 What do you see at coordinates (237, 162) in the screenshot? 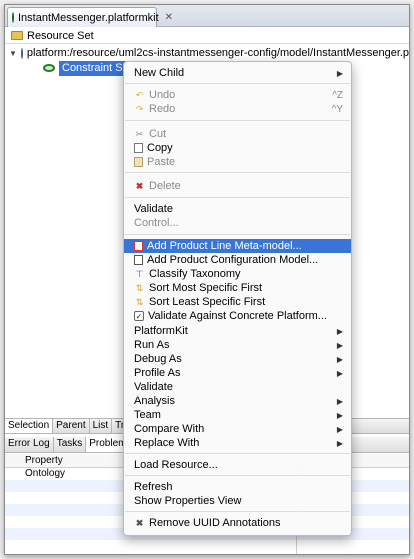
I see `menu-item-paste: Paste` at bounding box center [237, 162].